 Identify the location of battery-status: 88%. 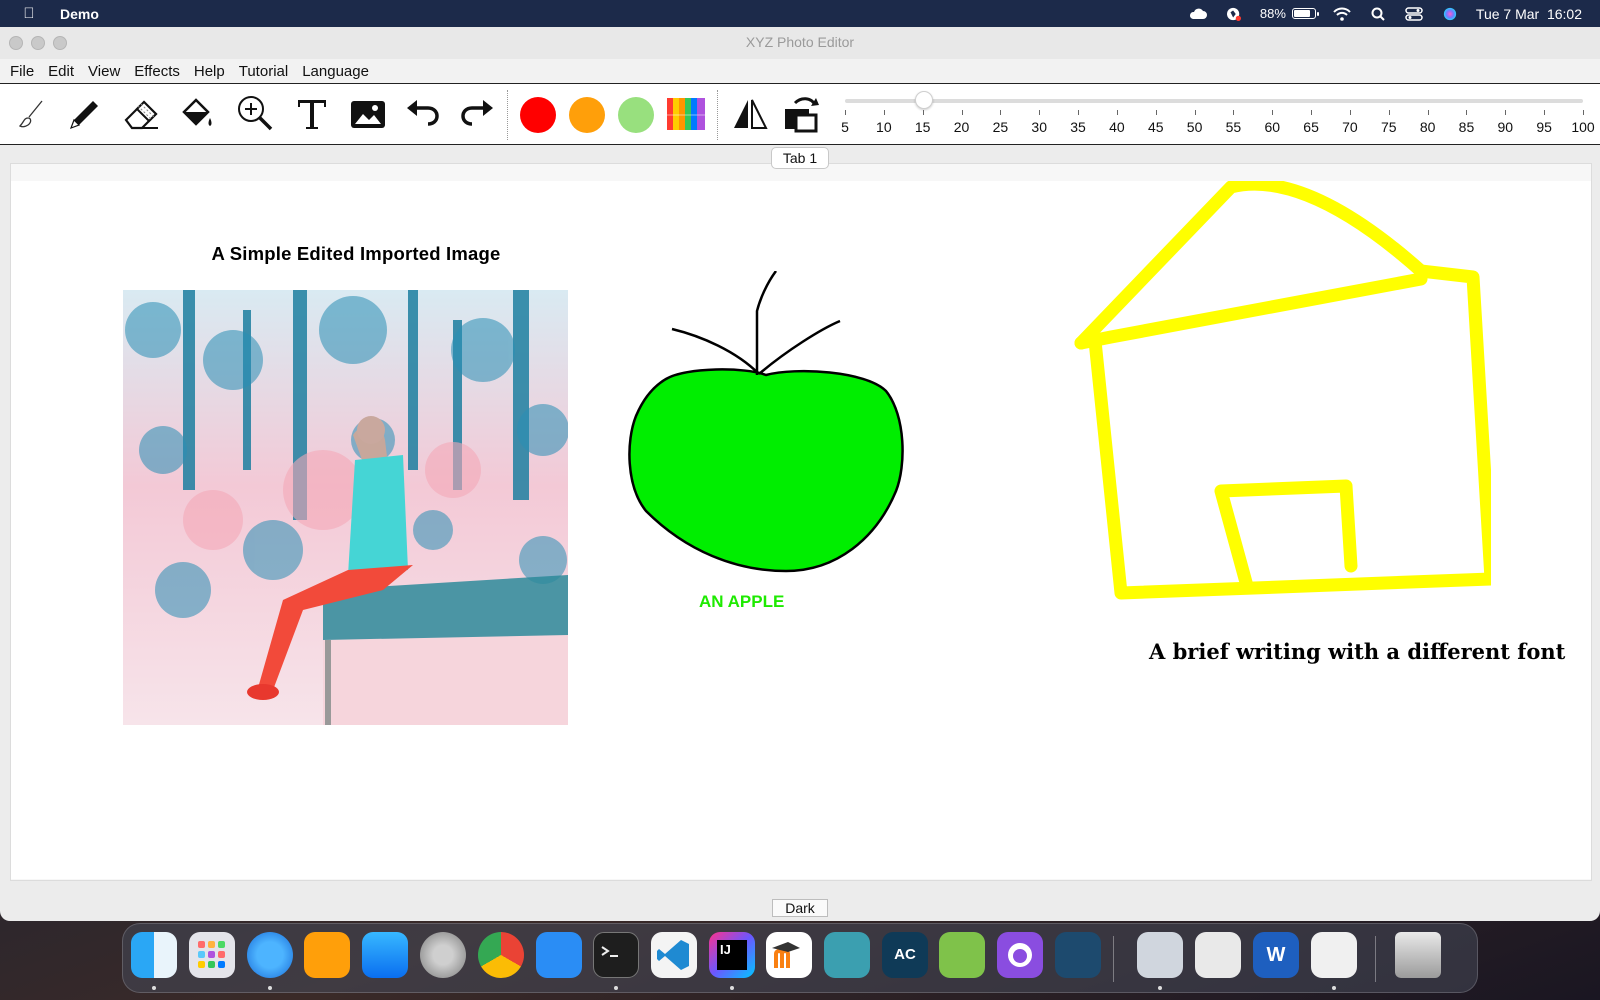
(1289, 13).